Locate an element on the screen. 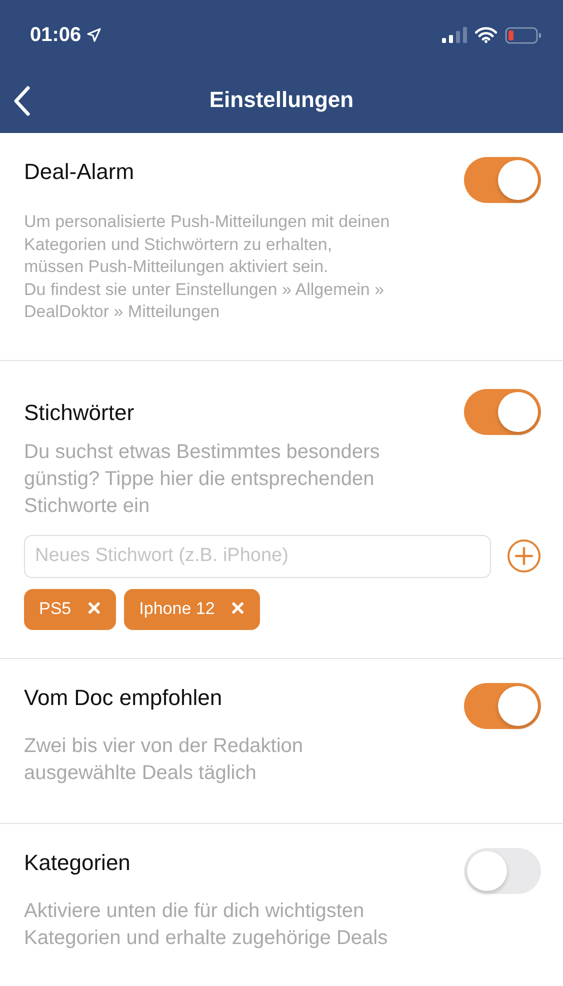 This screenshot has height=986, width=563. keyword-input-field: Neues Stichwort (z.B. iPhone) is located at coordinates (257, 556).